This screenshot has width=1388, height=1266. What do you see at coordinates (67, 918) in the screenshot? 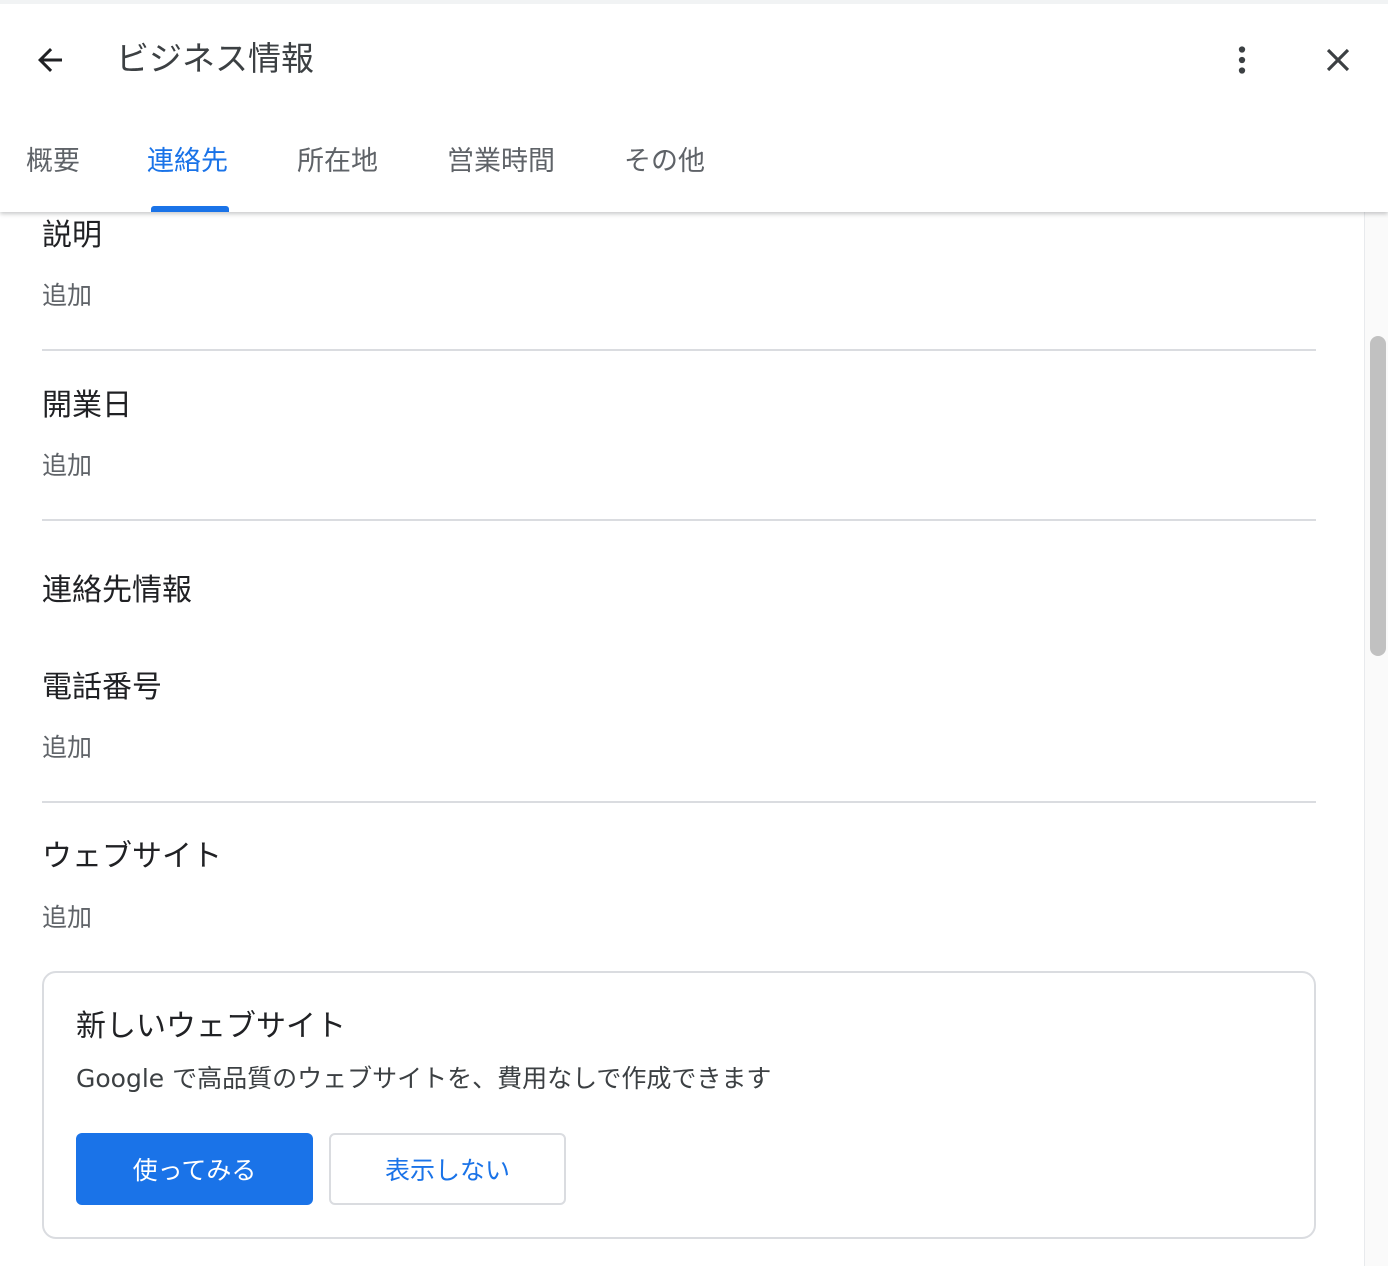
I see `website-add-link: 追加` at bounding box center [67, 918].